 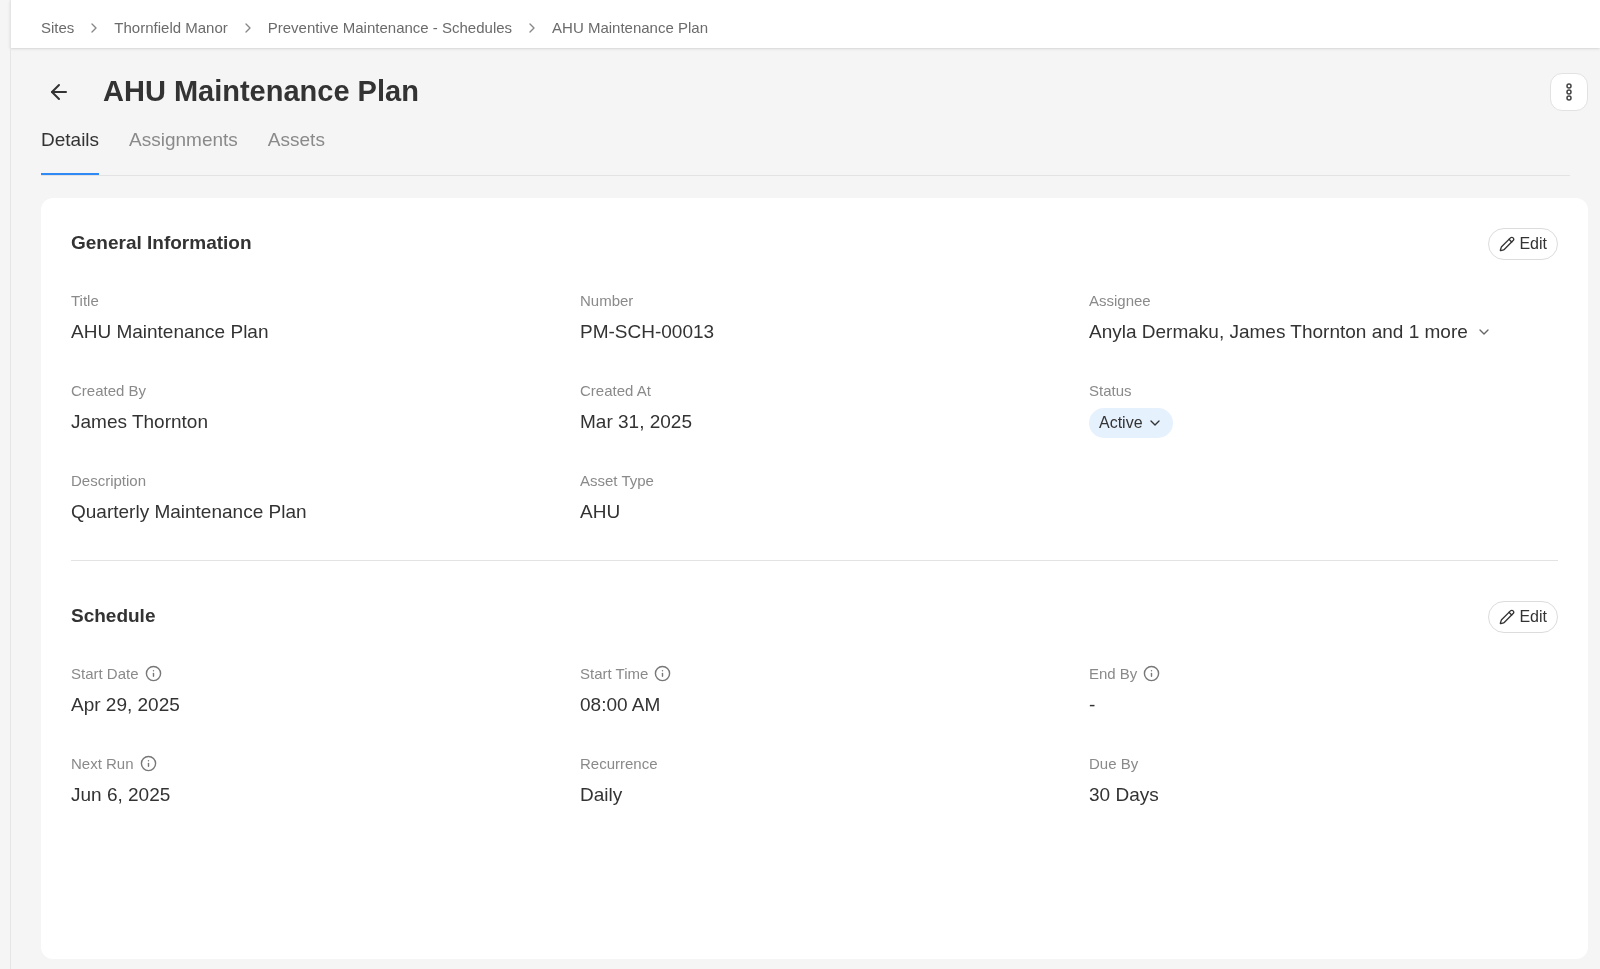 What do you see at coordinates (121, 795) in the screenshot?
I see `field-value: Jun 6, 2025` at bounding box center [121, 795].